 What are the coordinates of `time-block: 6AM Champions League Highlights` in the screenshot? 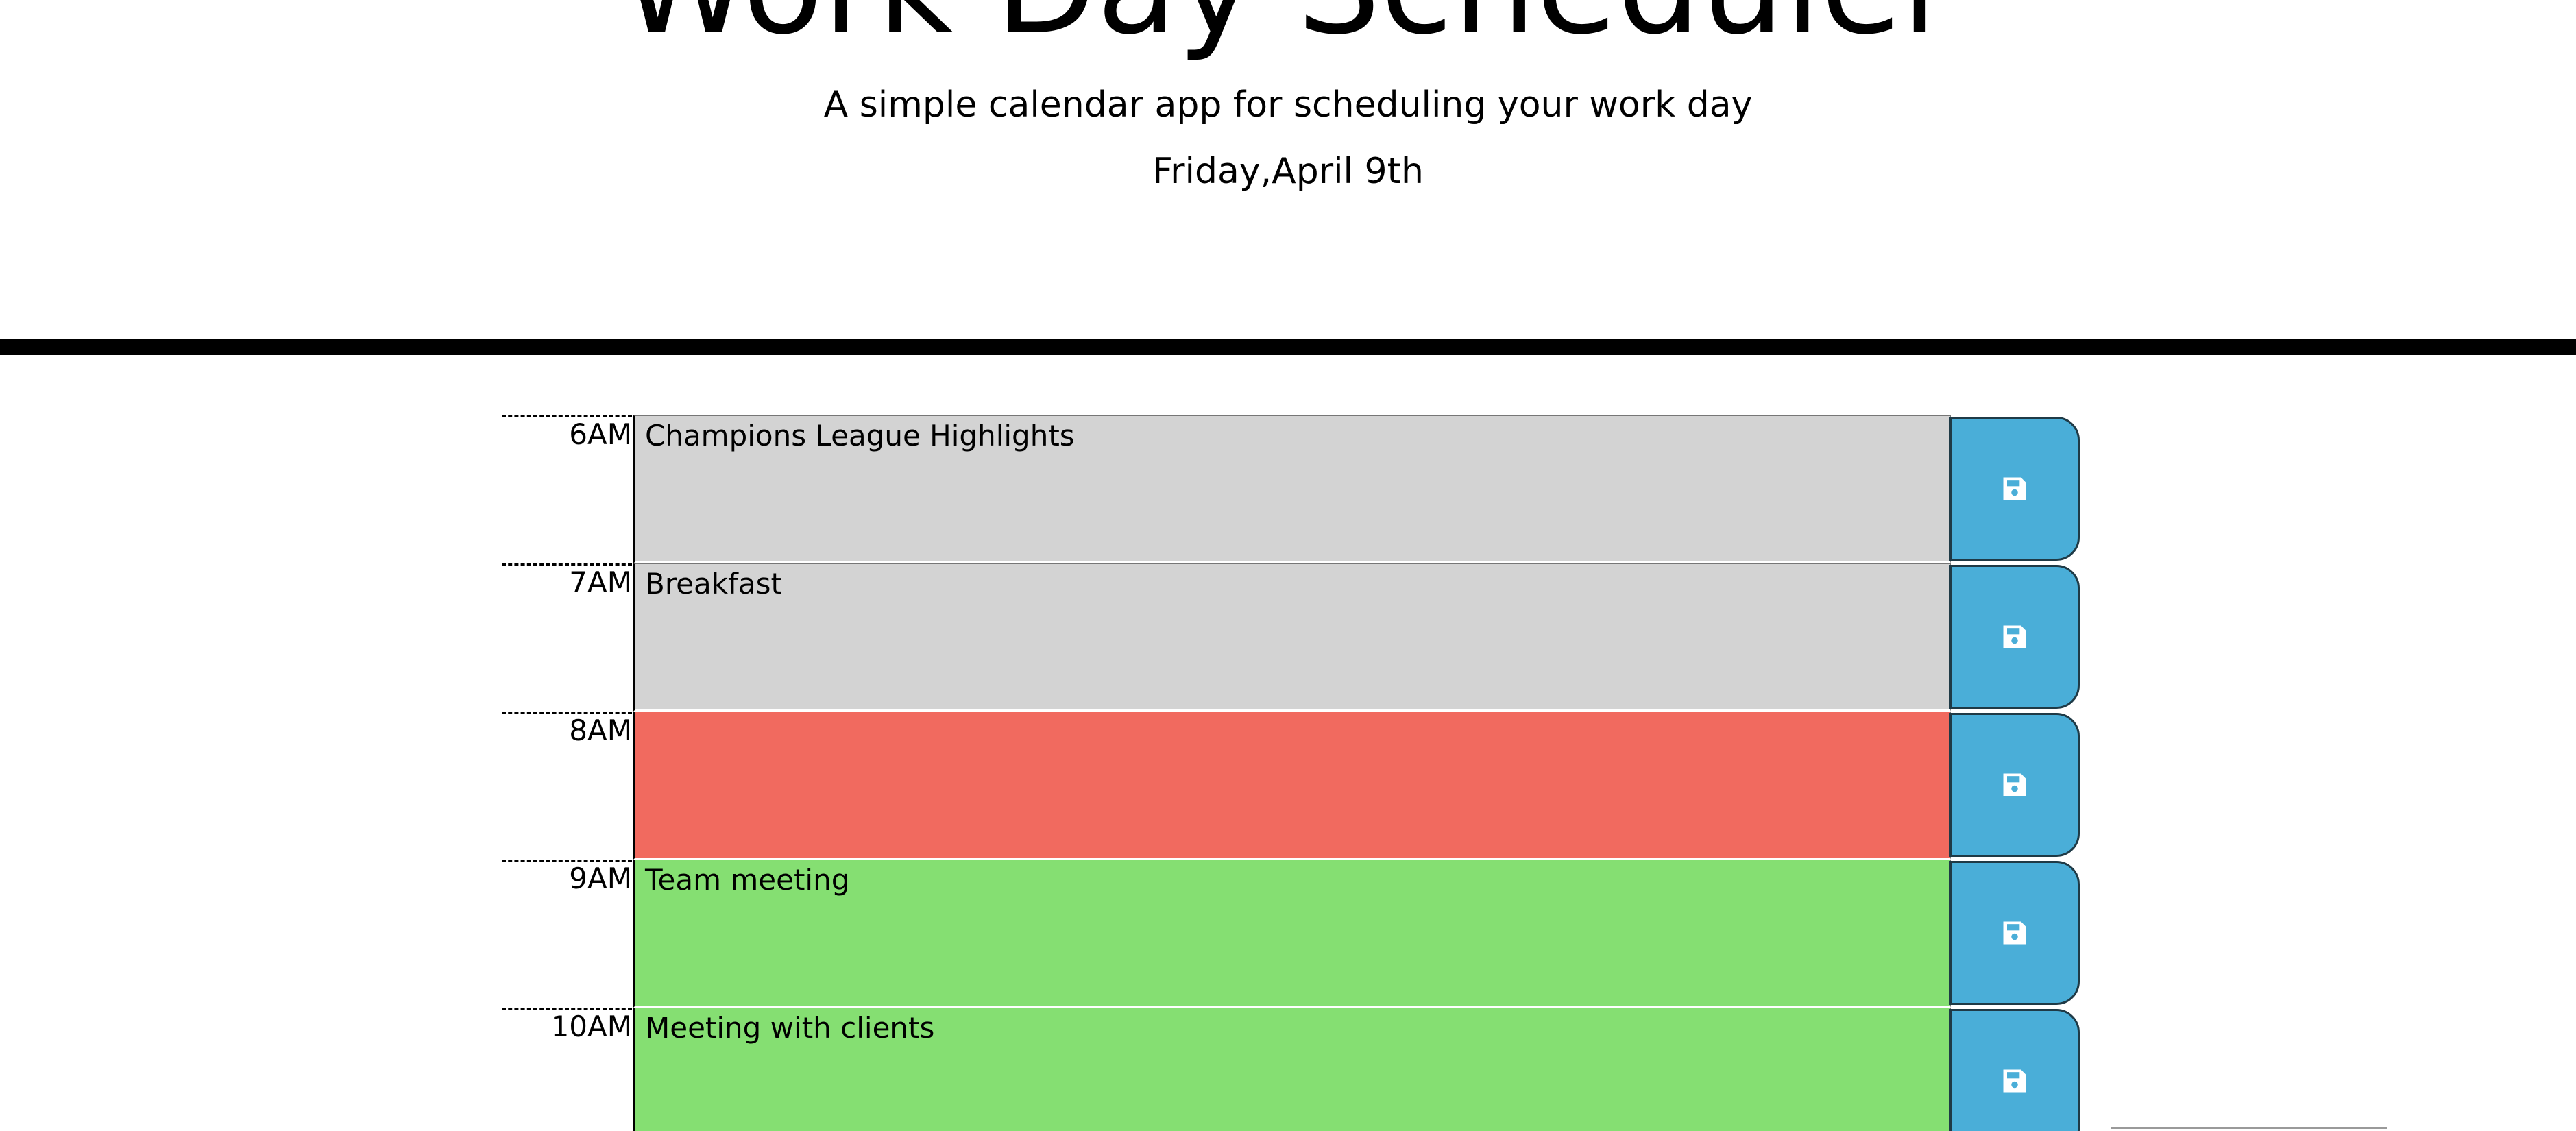 It's located at (1291, 489).